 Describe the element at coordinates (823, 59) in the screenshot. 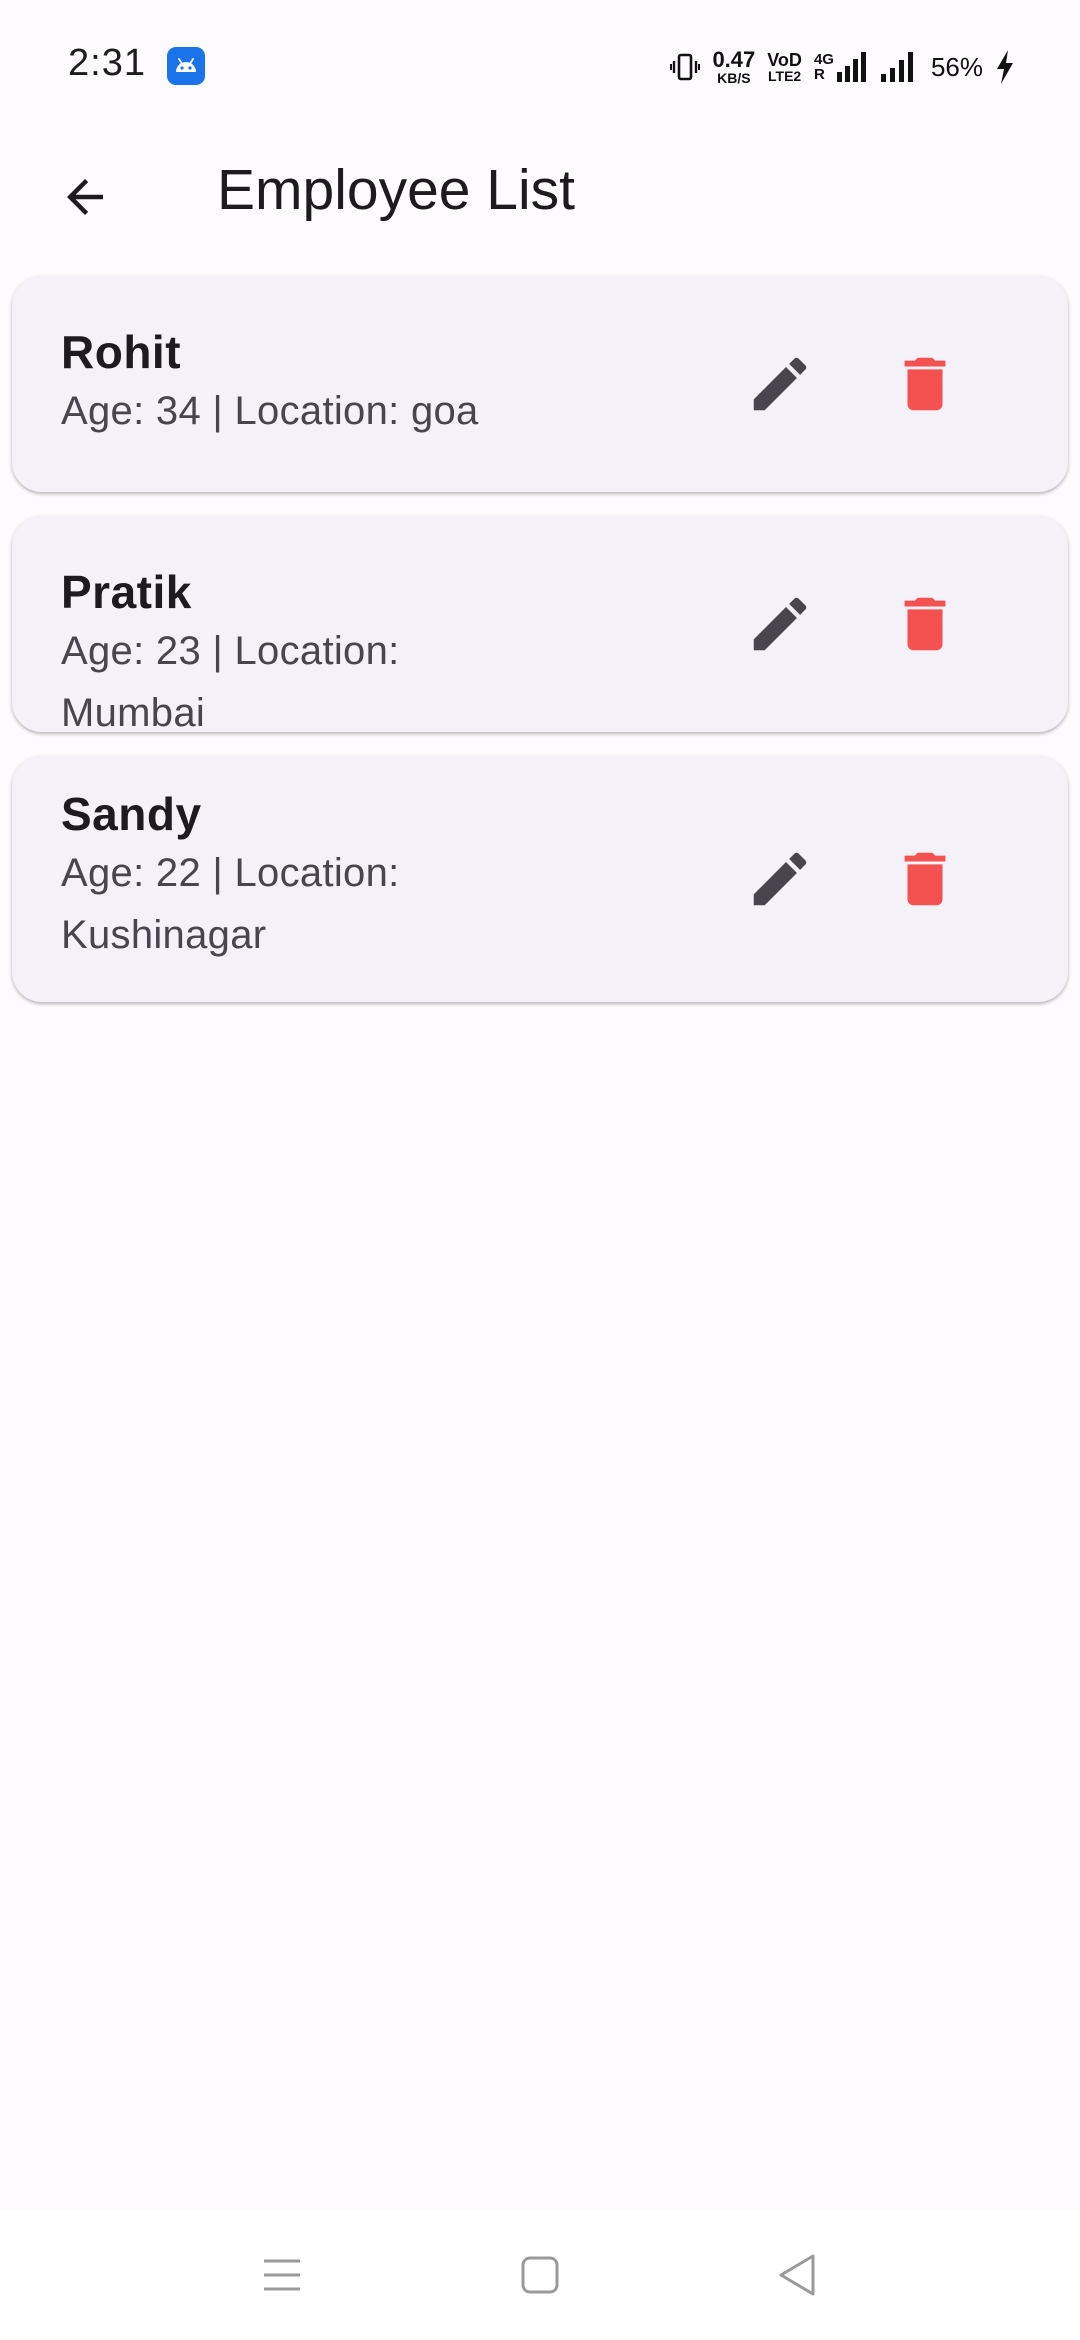

I see `network-type: 4G` at that location.